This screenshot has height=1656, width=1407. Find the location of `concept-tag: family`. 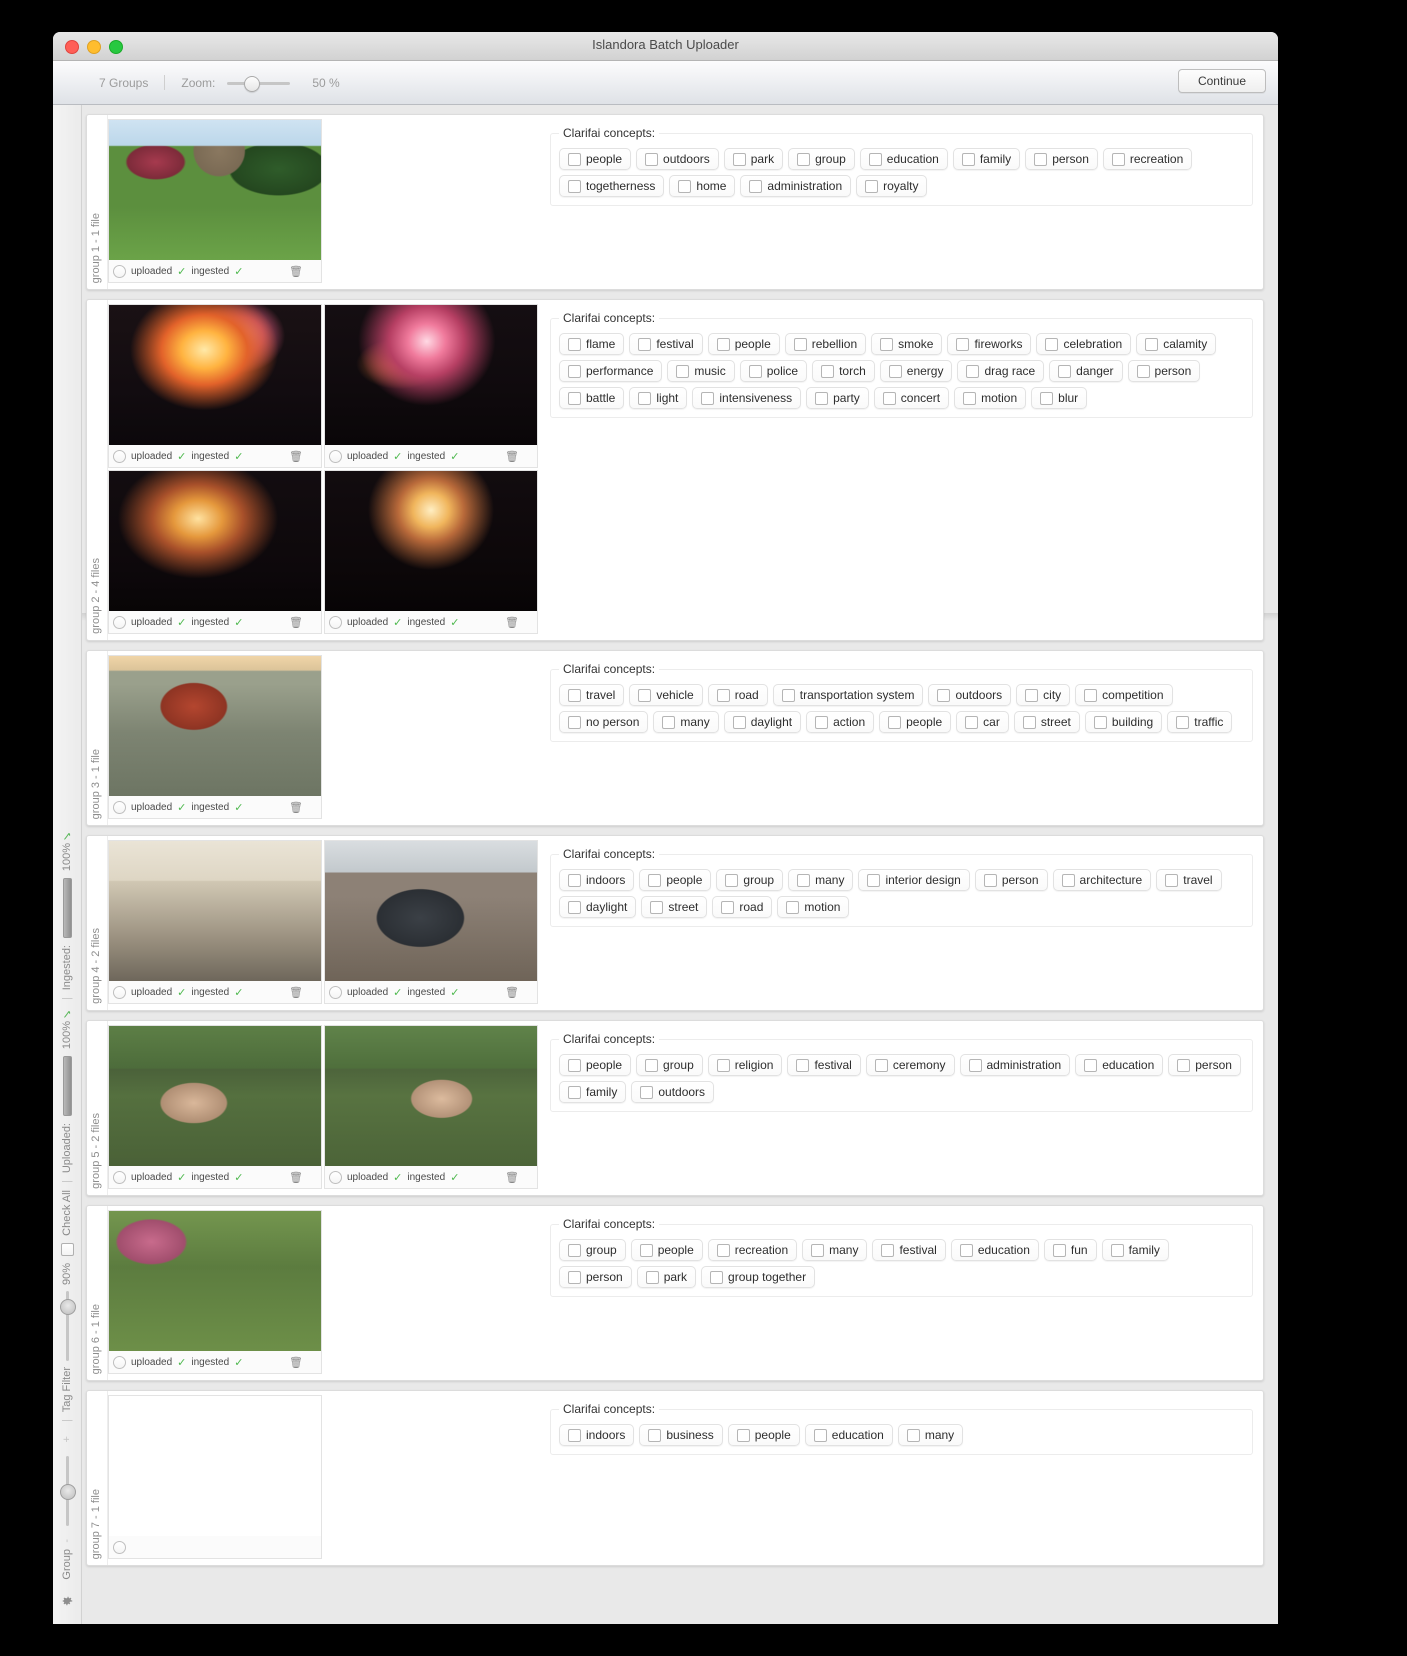

concept-tag: family is located at coordinates (1135, 1250).